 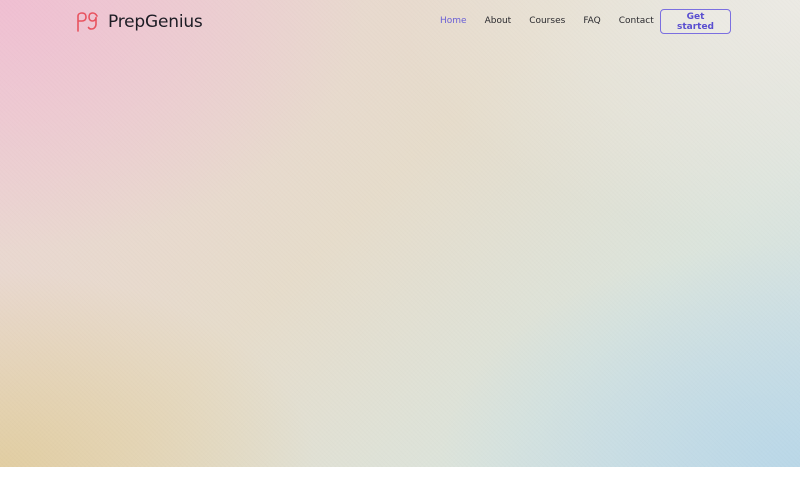 What do you see at coordinates (87, 22) in the screenshot?
I see `pg-monogram-icon` at bounding box center [87, 22].